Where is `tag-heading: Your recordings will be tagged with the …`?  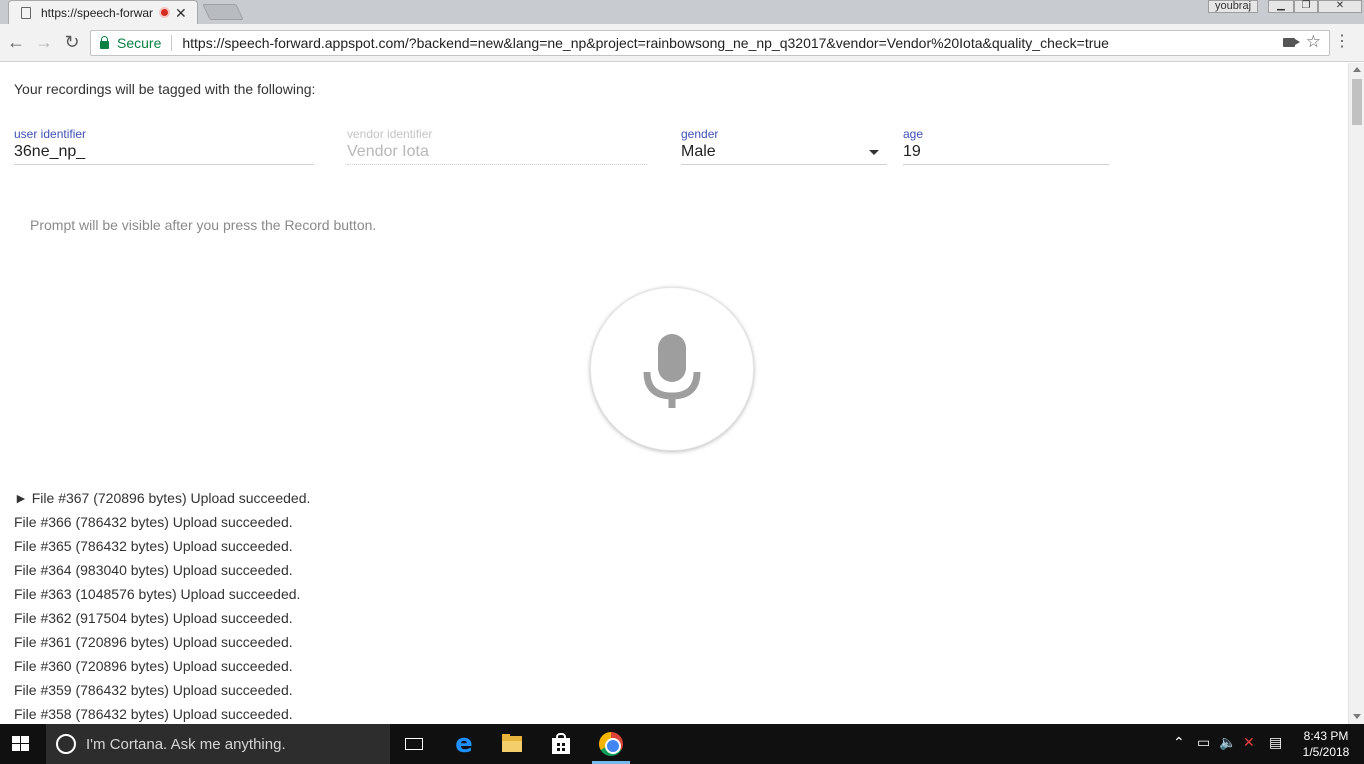
tag-heading: Your recordings will be tagged with the … is located at coordinates (165, 89).